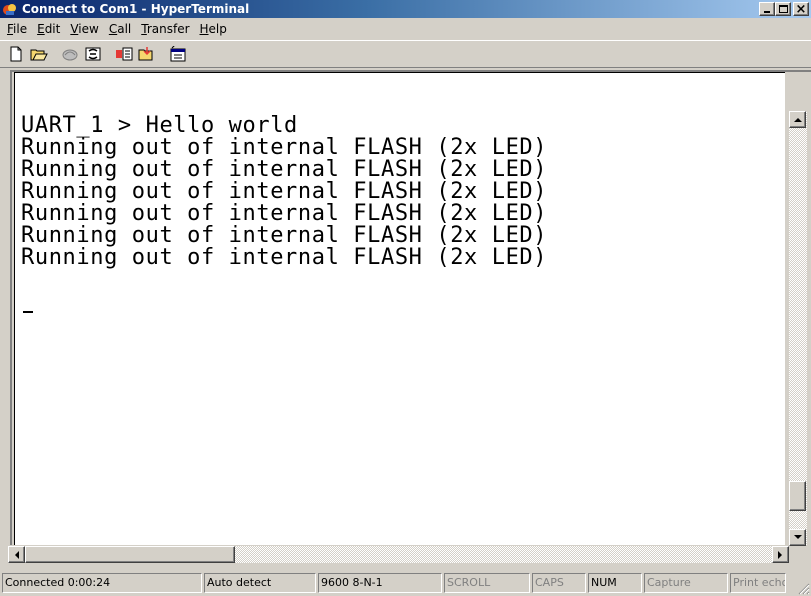 The width and height of the screenshot is (811, 596). What do you see at coordinates (84, 29) in the screenshot?
I see `menu-view: View` at bounding box center [84, 29].